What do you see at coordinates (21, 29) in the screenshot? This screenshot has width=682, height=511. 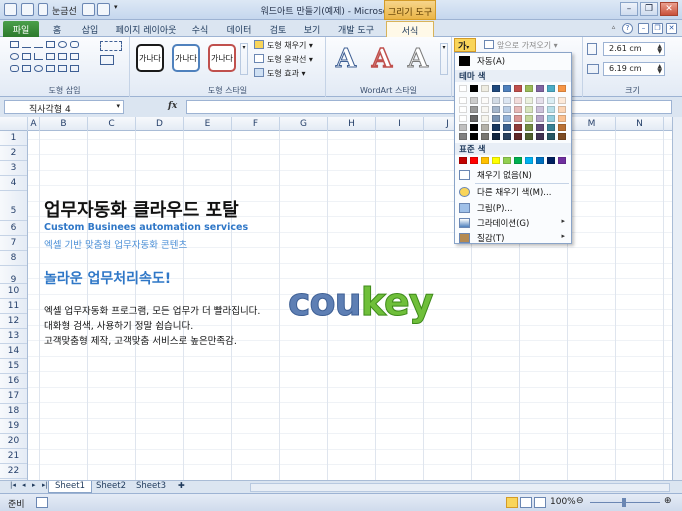 I see `tab-file: 파일` at bounding box center [21, 29].